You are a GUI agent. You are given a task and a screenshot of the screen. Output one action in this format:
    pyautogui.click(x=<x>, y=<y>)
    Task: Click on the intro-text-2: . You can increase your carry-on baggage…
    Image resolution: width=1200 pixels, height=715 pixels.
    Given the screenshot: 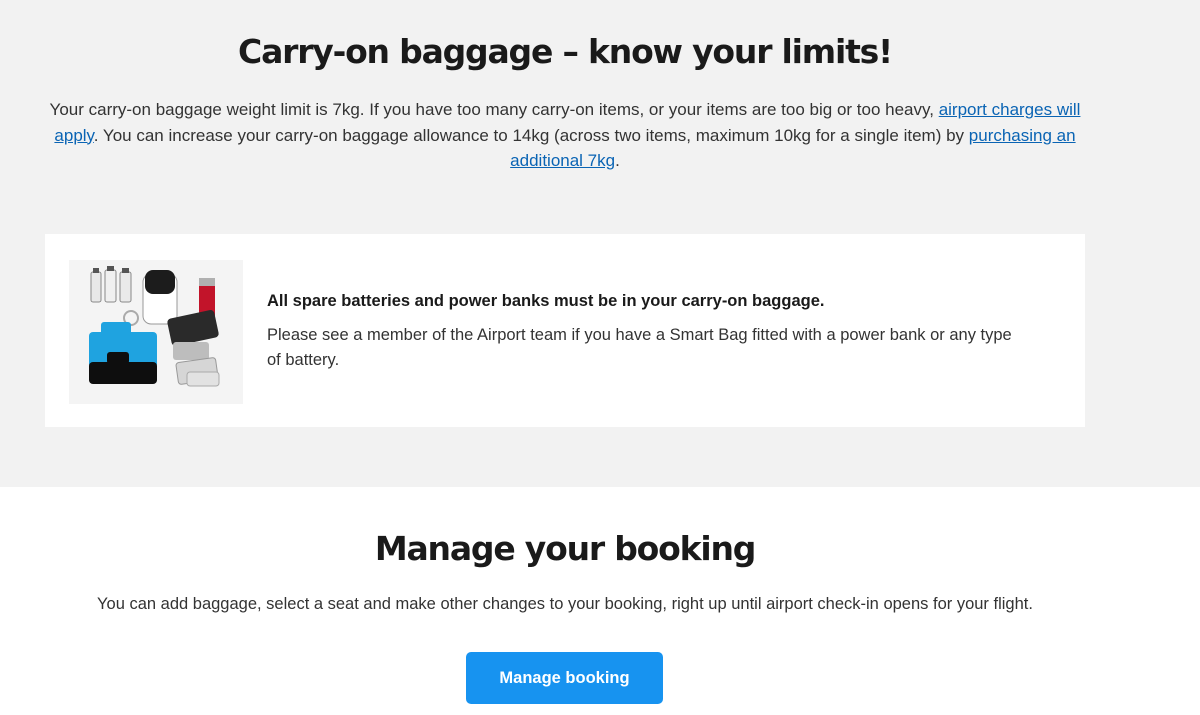 What is the action you would take?
    pyautogui.click(x=531, y=135)
    